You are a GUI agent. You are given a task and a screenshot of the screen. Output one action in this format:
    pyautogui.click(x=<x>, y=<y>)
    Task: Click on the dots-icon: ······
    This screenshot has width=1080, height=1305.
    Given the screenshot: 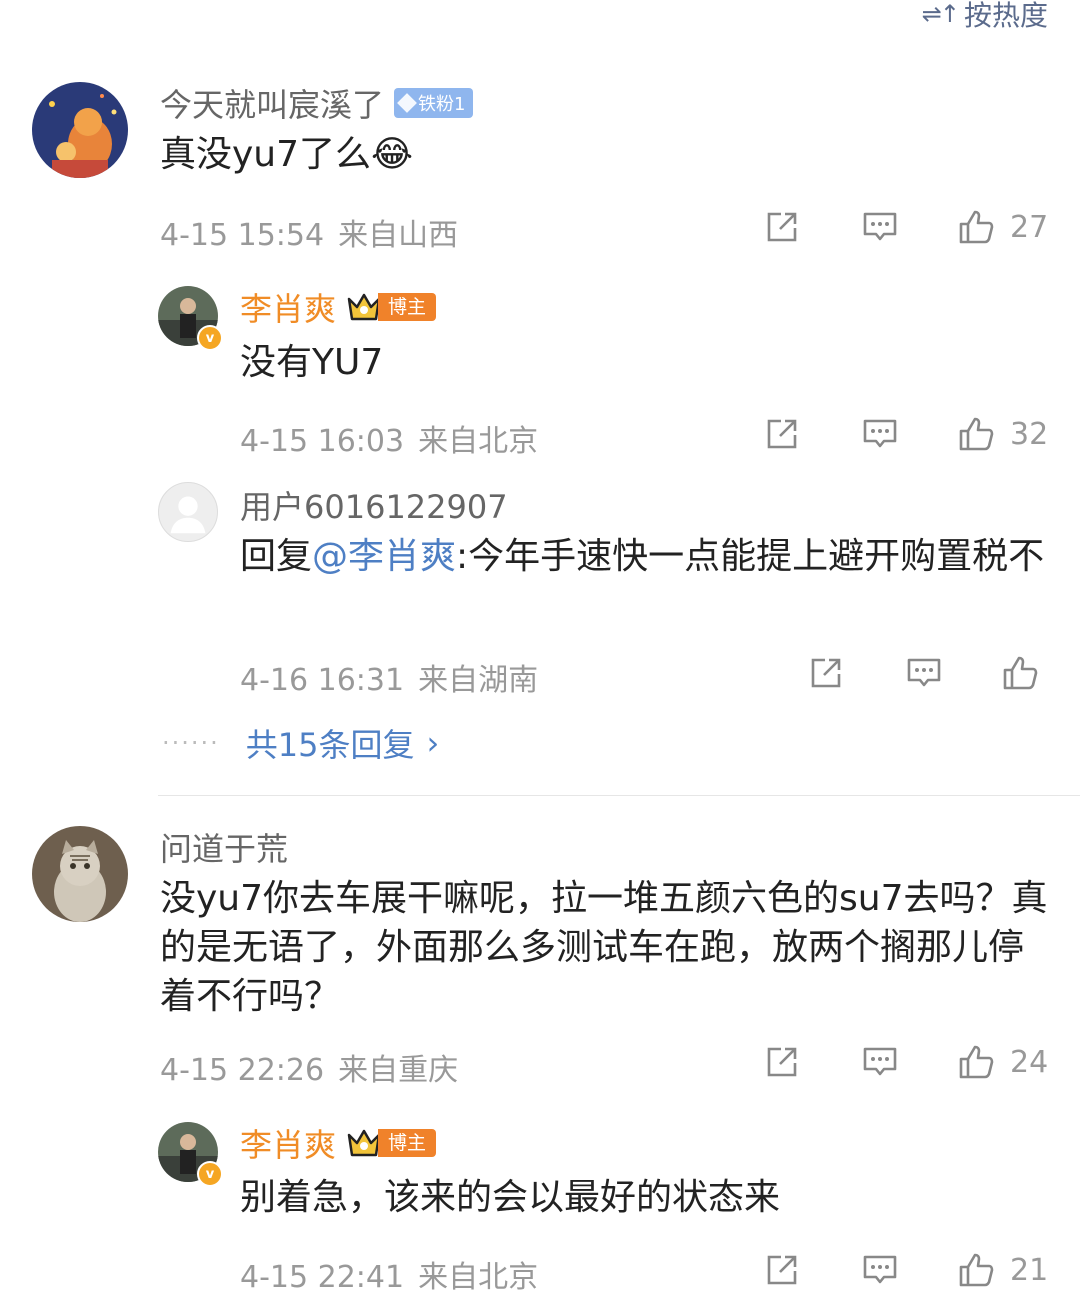 What is the action you would take?
    pyautogui.click(x=191, y=743)
    